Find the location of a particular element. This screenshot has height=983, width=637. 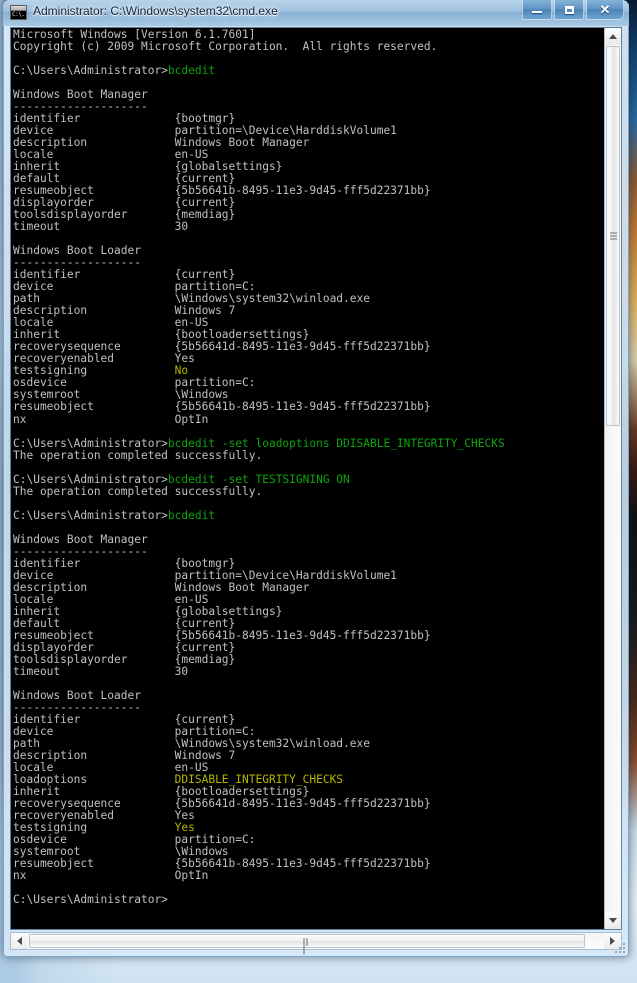

scroll-up-arrow is located at coordinates (613, 36).